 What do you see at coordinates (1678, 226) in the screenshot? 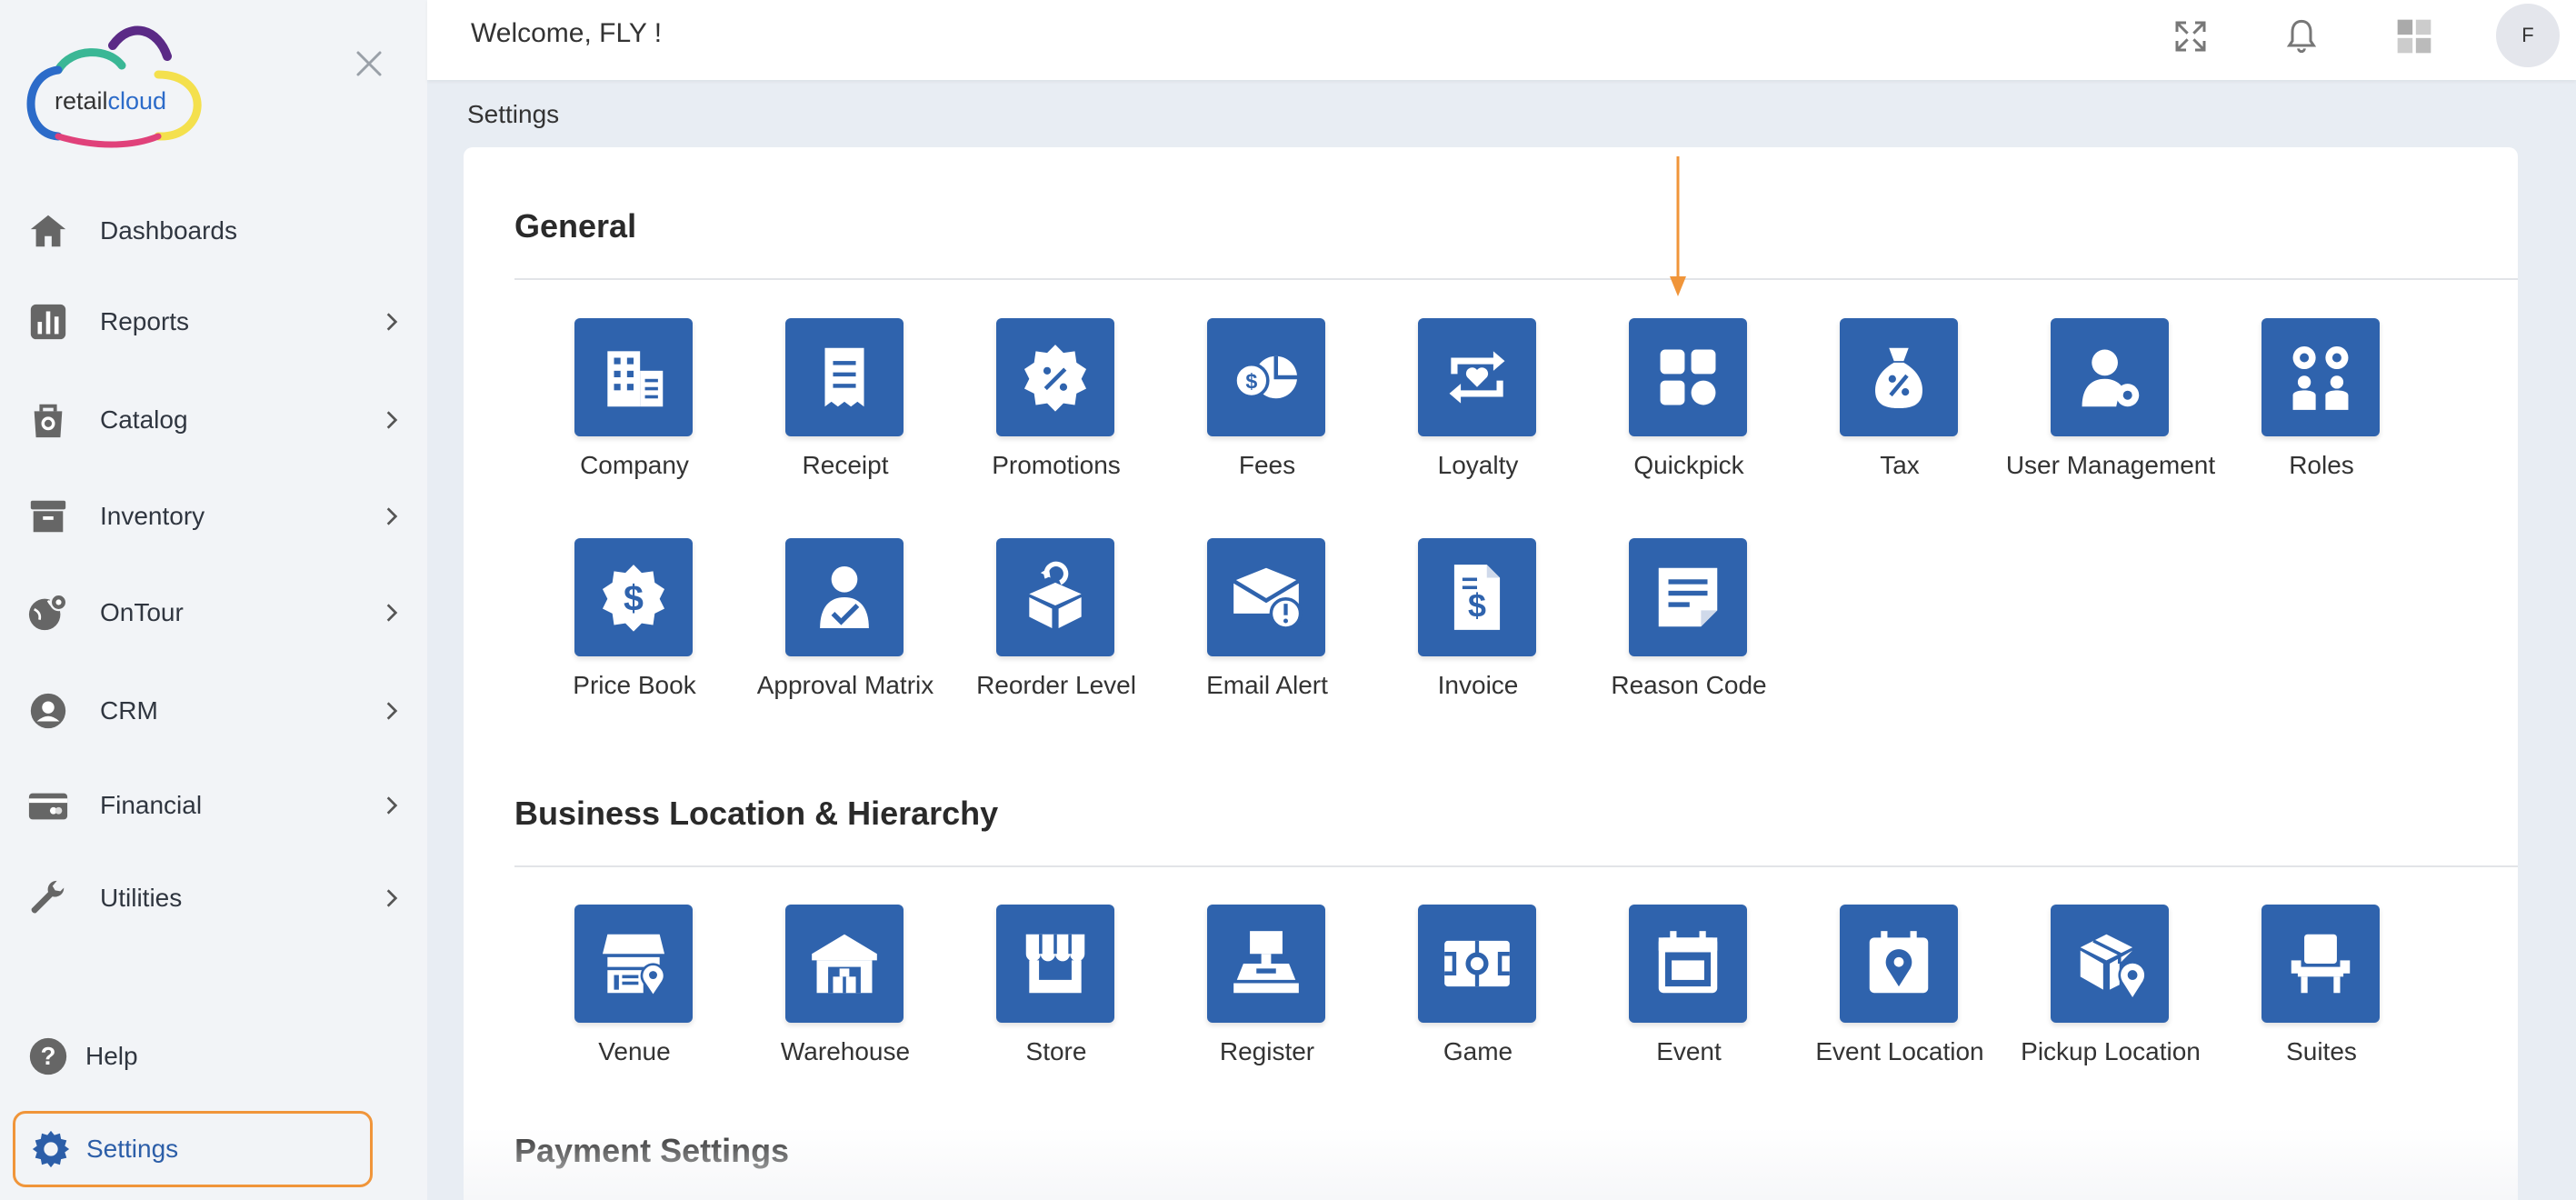
I see `annotation-arrow` at bounding box center [1678, 226].